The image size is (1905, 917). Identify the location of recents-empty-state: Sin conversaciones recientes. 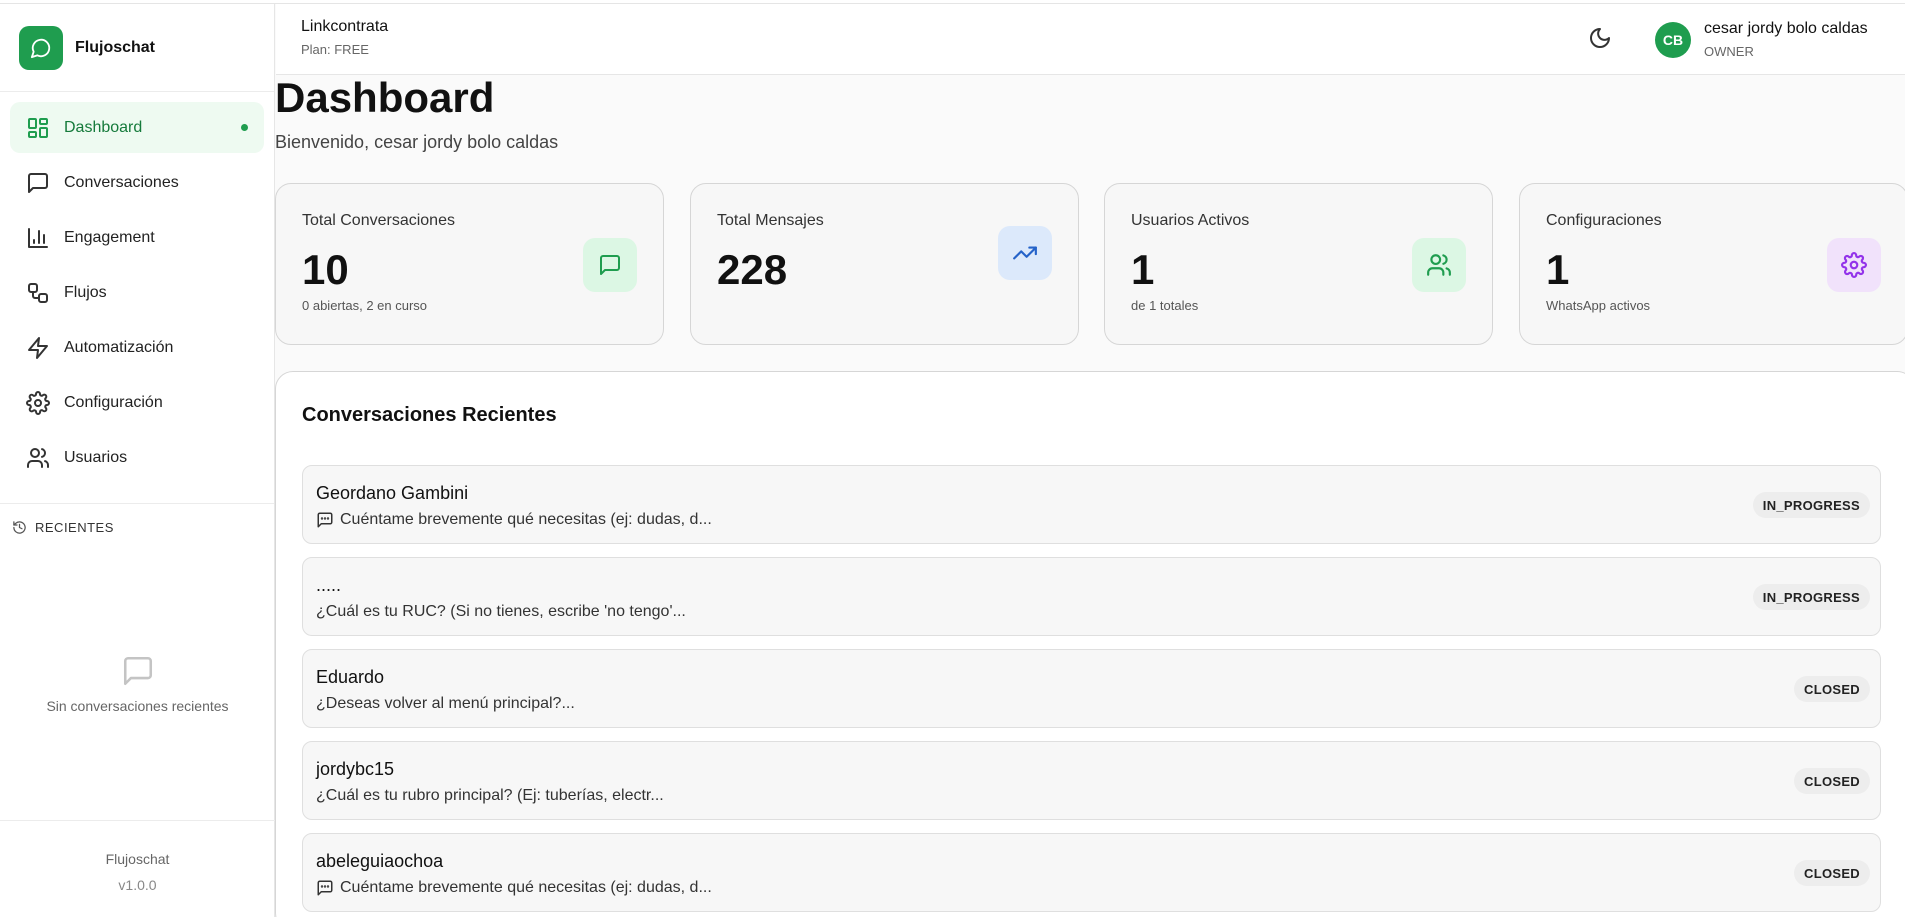
(137, 684).